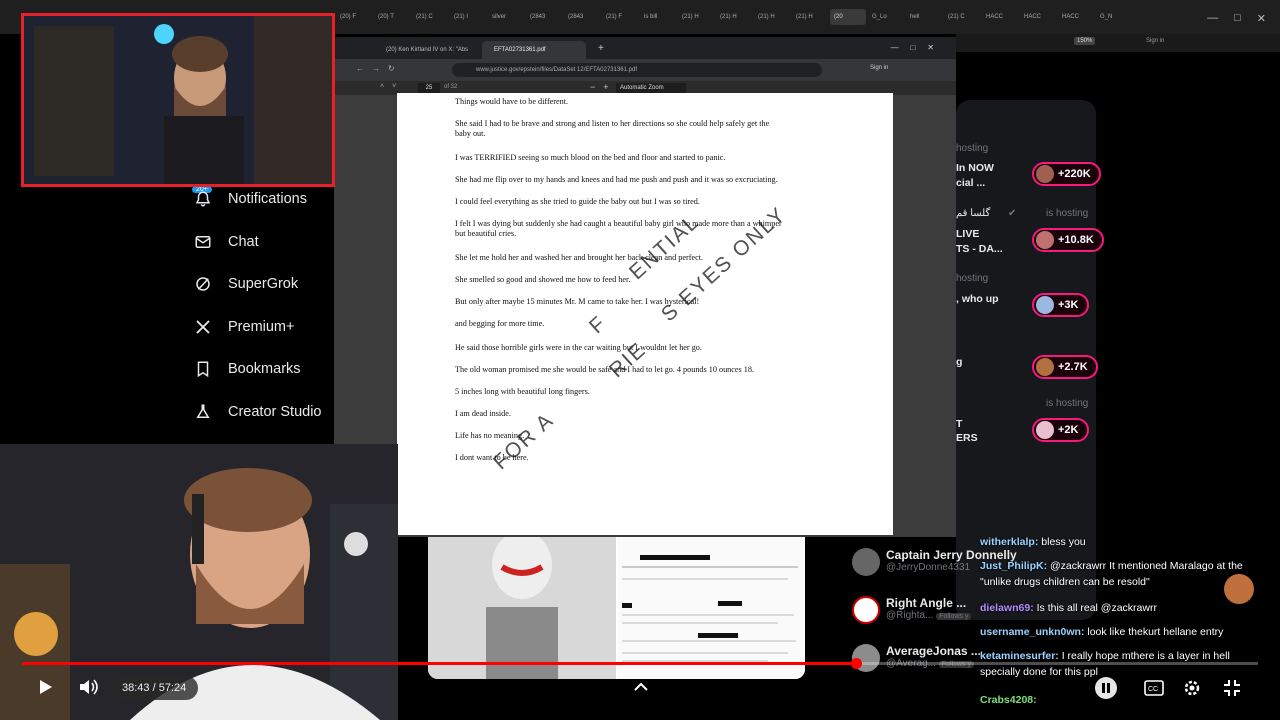 The width and height of the screenshot is (1280, 720). I want to click on outer-toolbar-right: 150% Sign in, so click(1118, 43).